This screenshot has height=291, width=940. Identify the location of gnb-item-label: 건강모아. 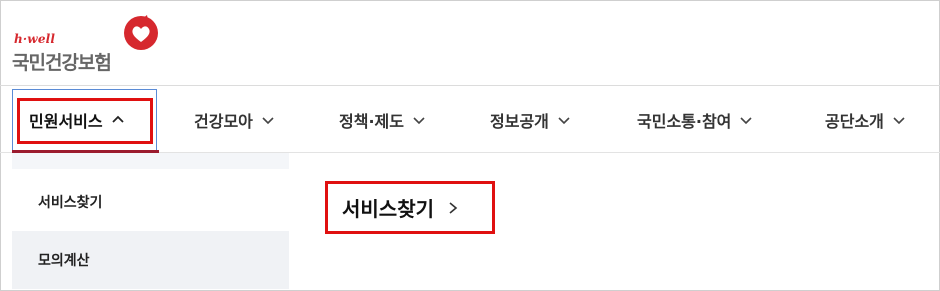
(223, 121).